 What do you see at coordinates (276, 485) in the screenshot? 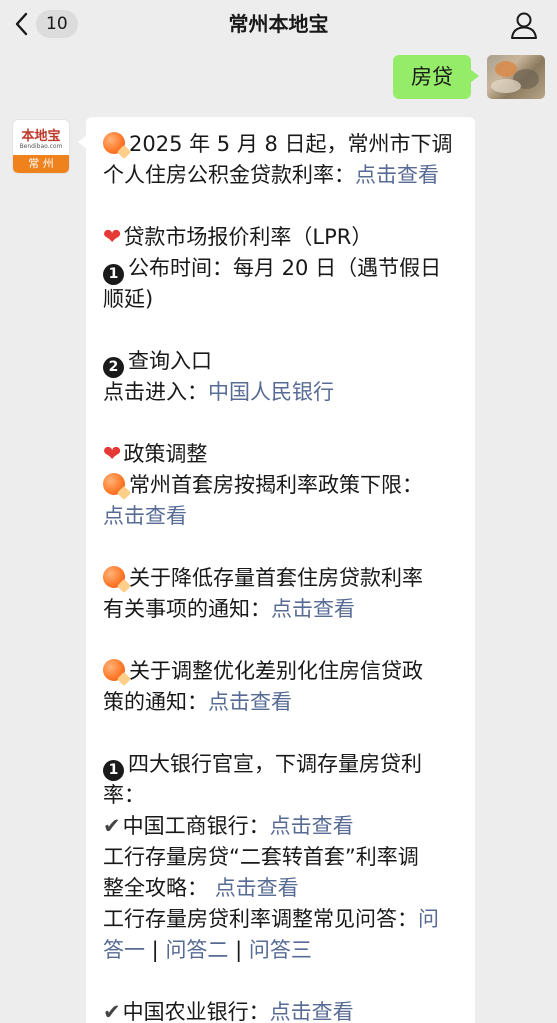
I see `message-text: 常州首套房按揭利率政策下限：` at bounding box center [276, 485].